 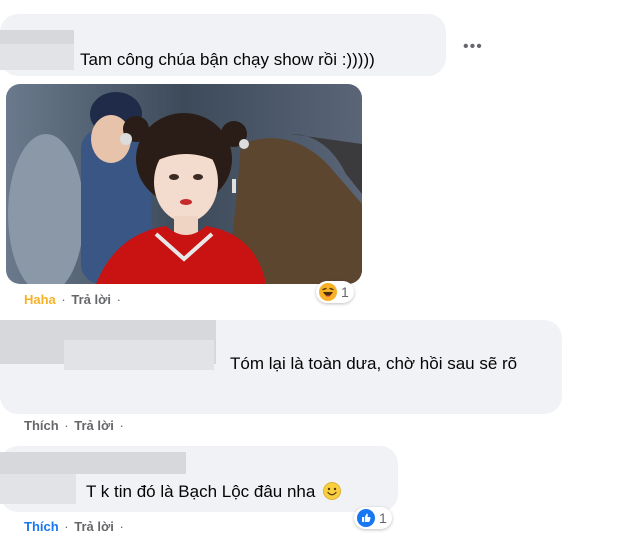 I want to click on haha-emoji-icon, so click(x=328, y=292).